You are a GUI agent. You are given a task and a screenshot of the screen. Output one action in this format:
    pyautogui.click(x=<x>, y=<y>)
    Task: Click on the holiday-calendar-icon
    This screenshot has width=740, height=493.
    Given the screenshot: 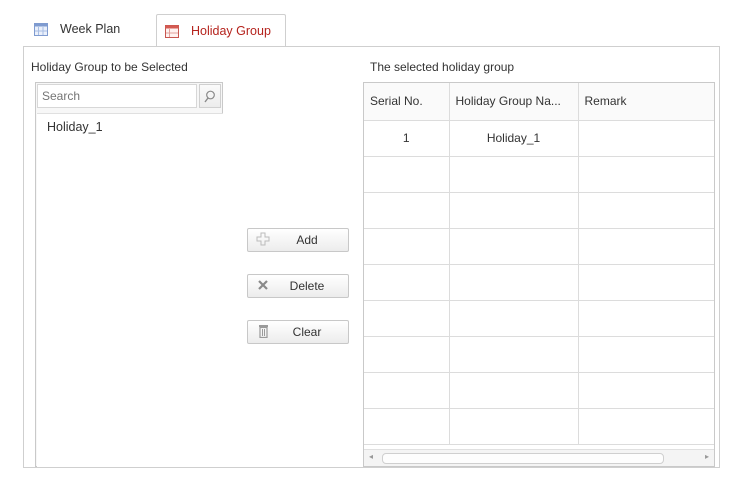 What is the action you would take?
    pyautogui.click(x=172, y=31)
    